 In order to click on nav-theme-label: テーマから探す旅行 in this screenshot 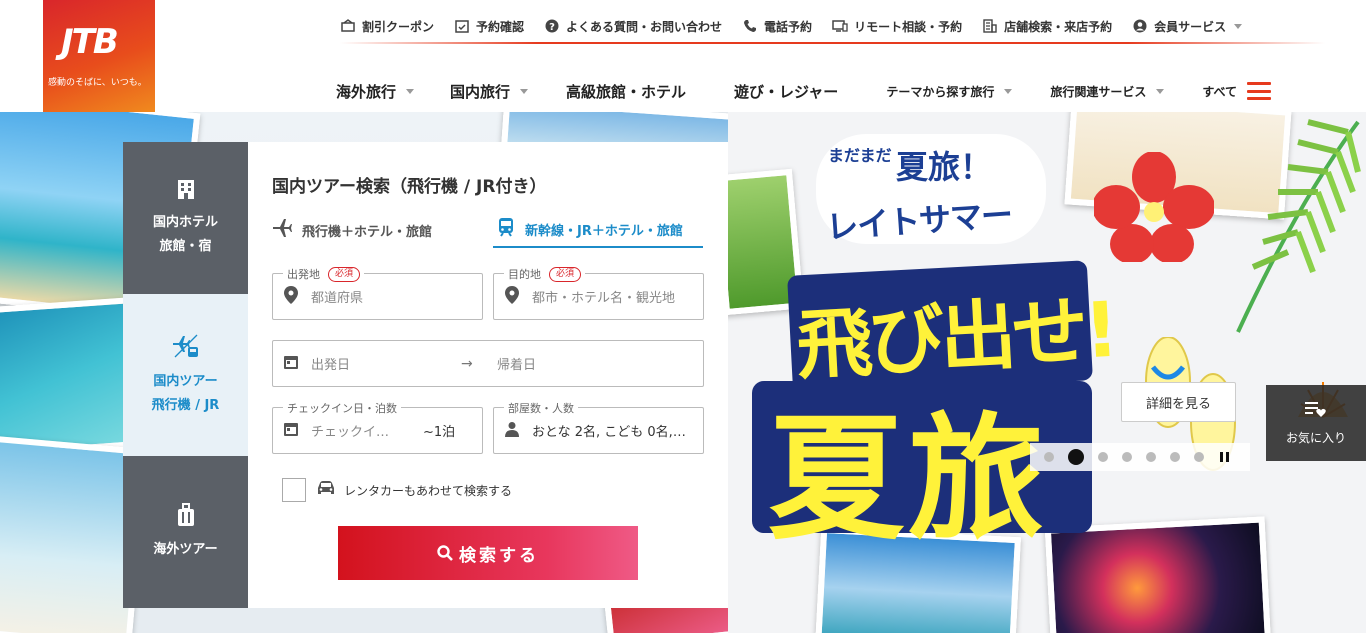, I will do `click(940, 91)`.